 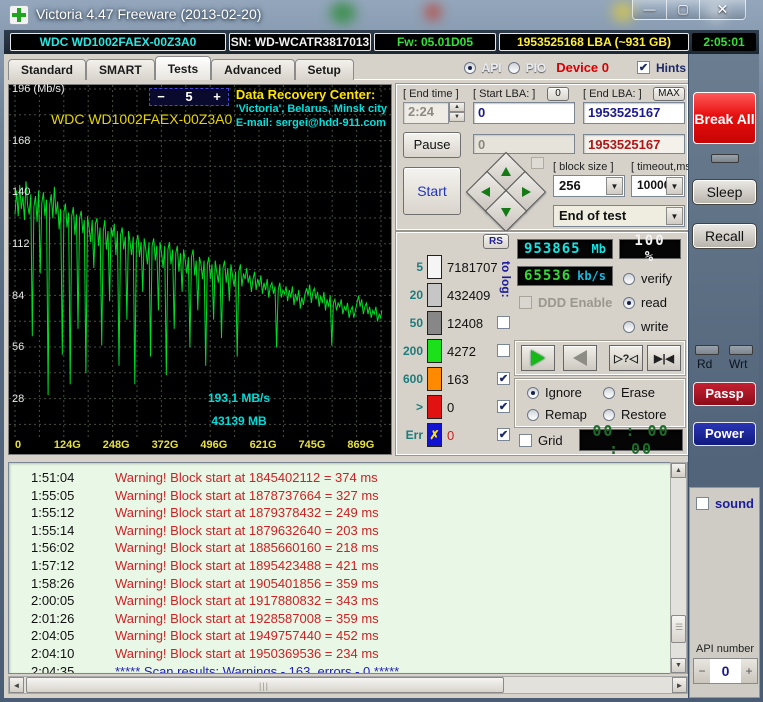 I want to click on maximize-button: ▢, so click(x=683, y=10).